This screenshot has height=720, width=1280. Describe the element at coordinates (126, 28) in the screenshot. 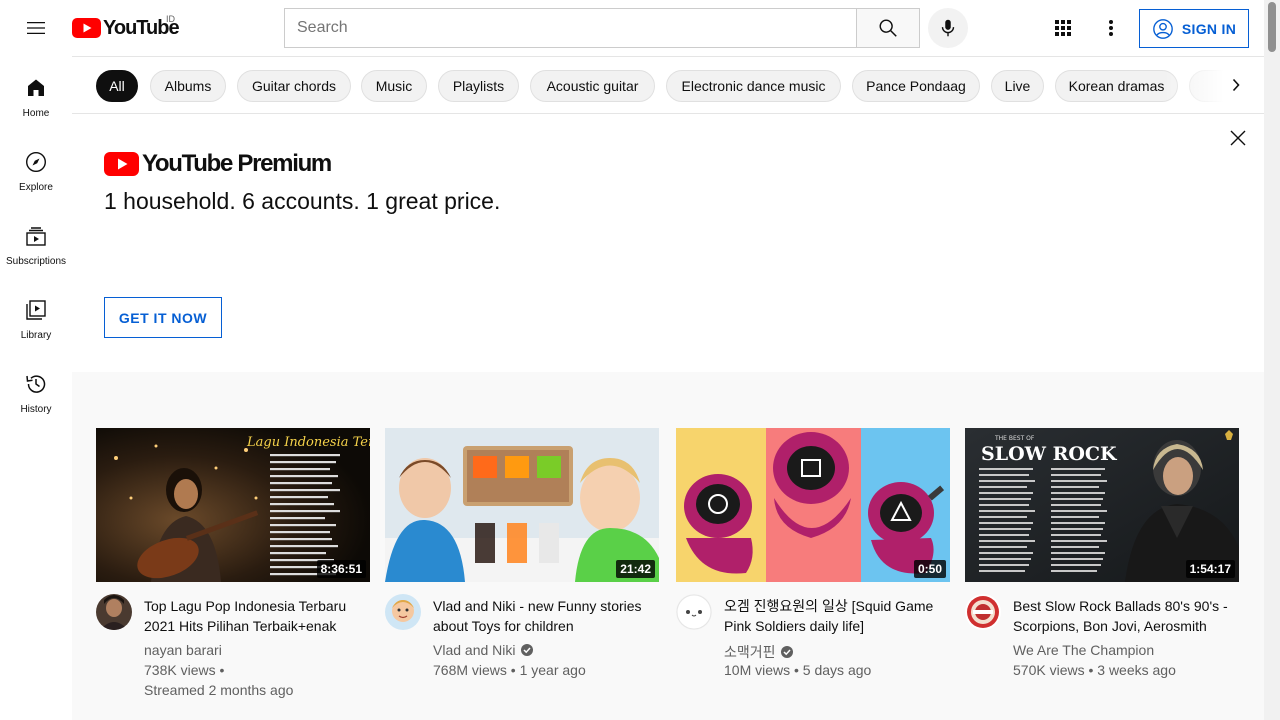

I see `youtube-logo: YouTube` at that location.